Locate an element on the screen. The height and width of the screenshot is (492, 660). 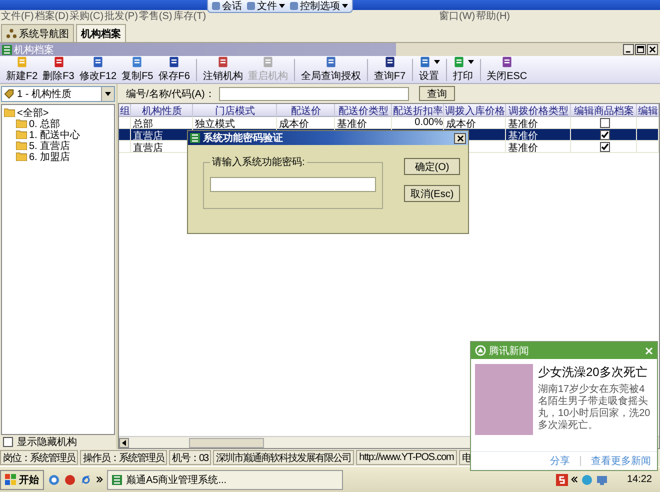
status-panel: 操作员：系统管理员 is located at coordinates (123, 457).